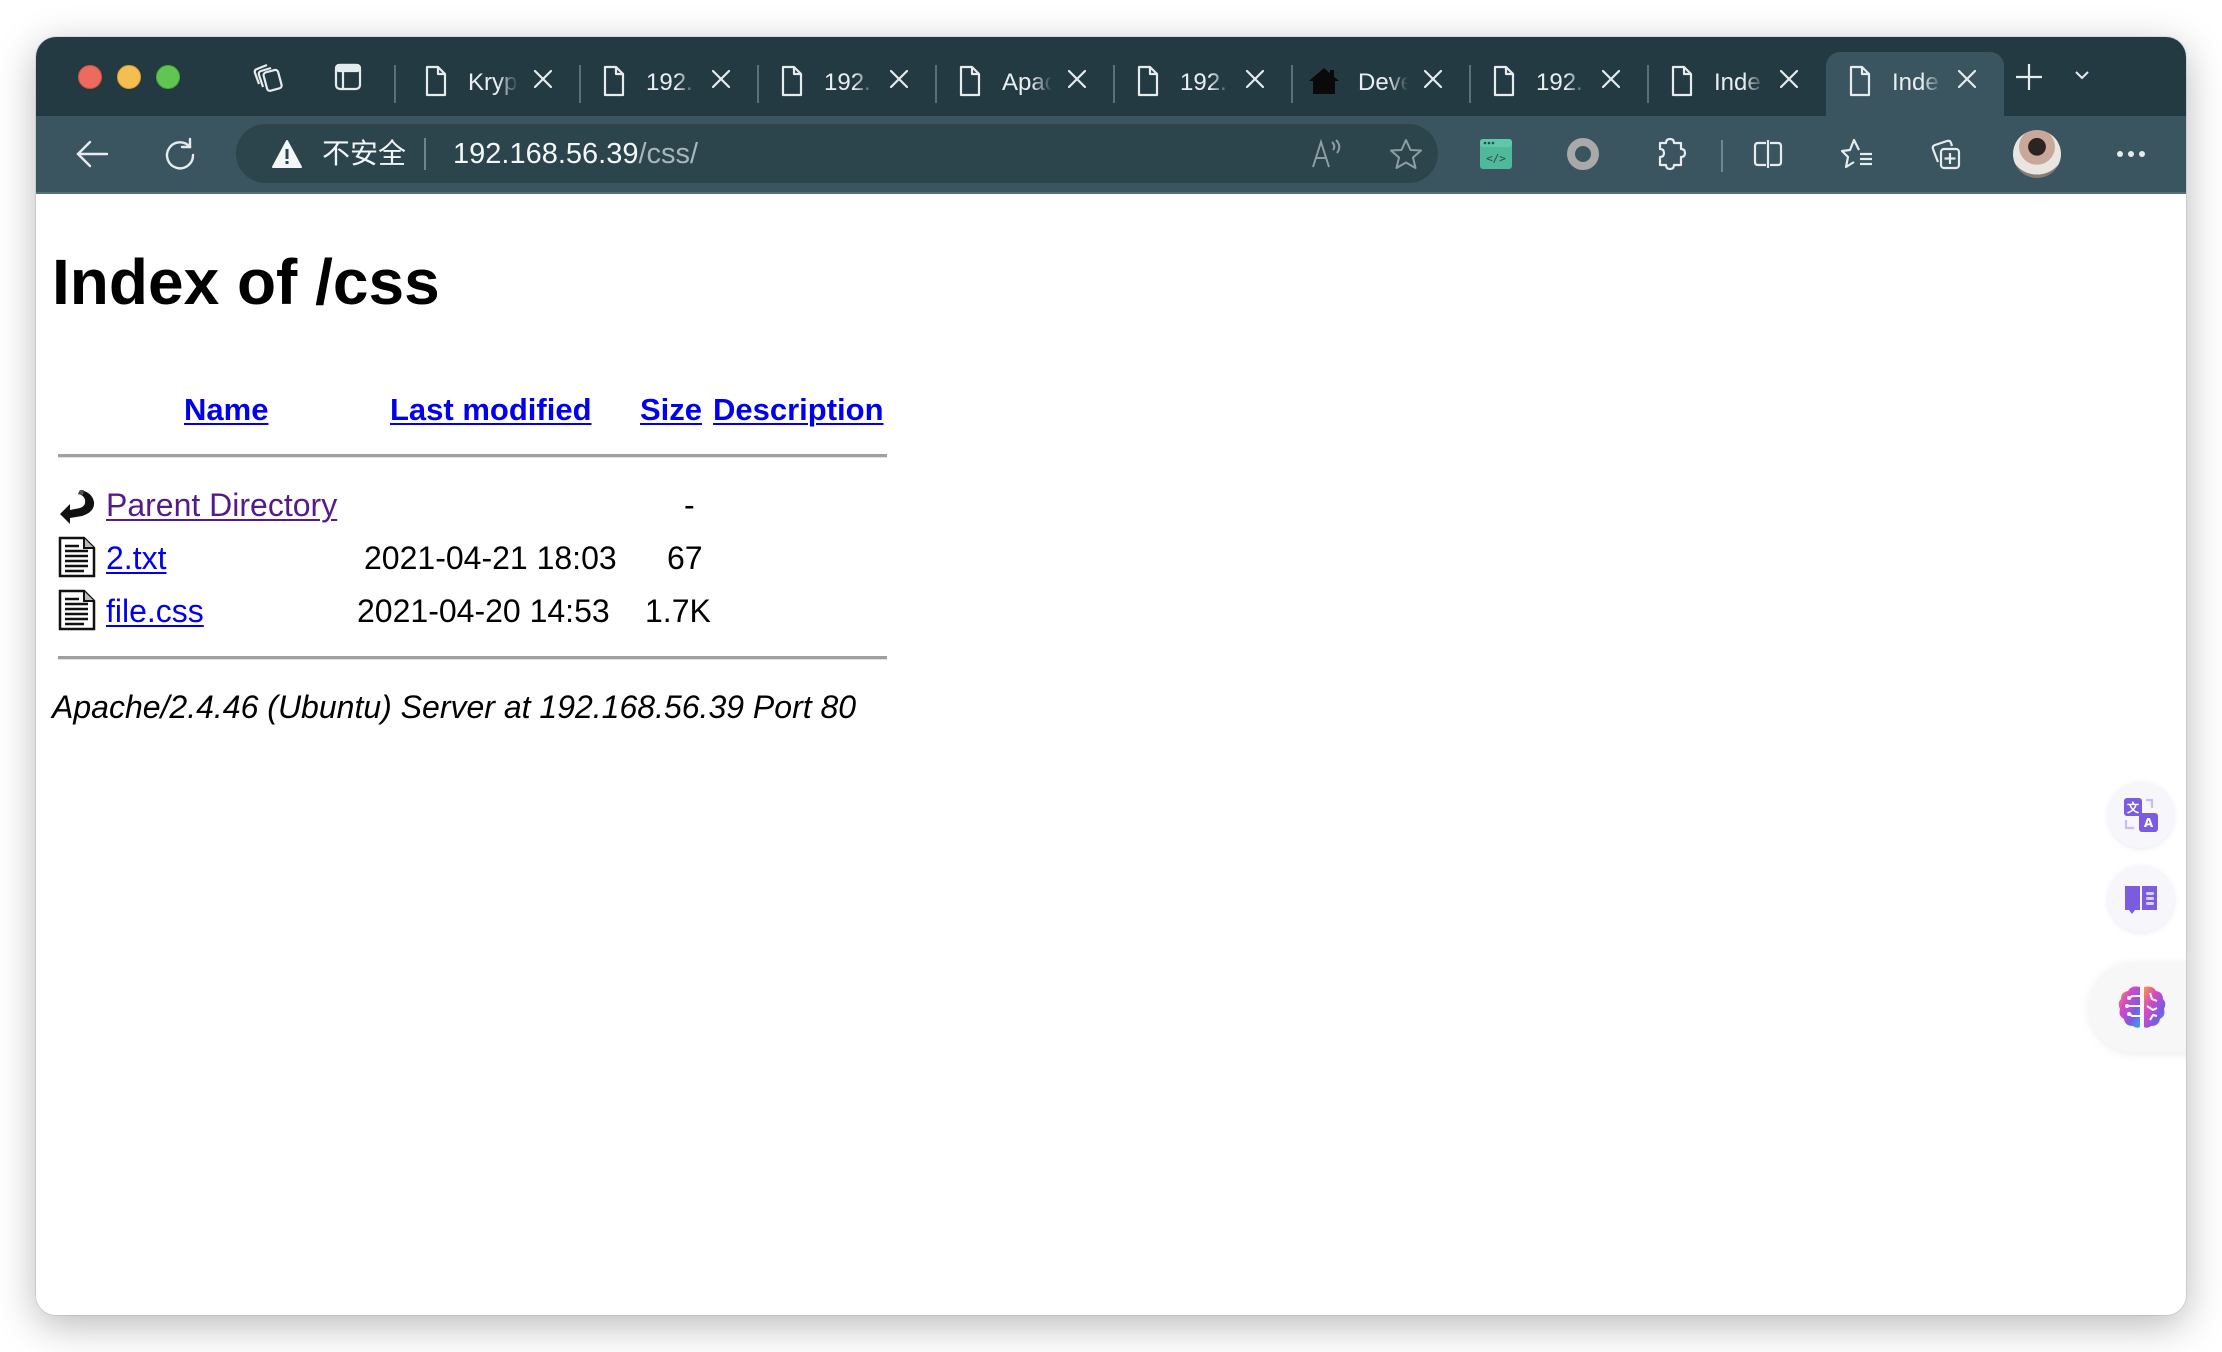 The image size is (2222, 1352). I want to click on top-divider, so click(472, 456).